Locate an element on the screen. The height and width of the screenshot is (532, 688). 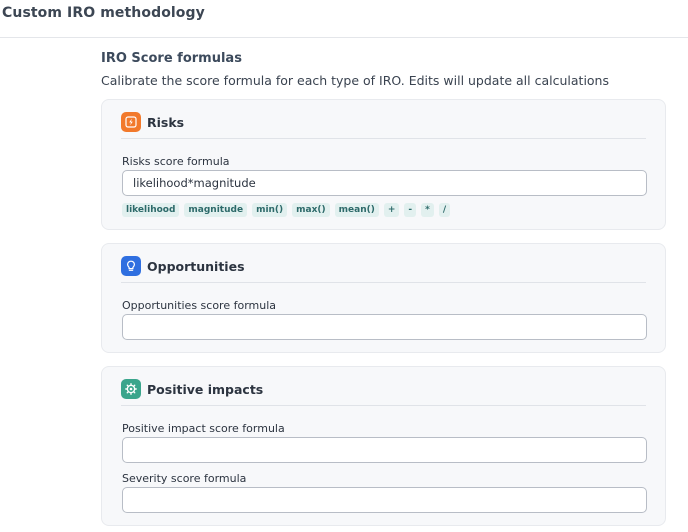
token-chip-magnitude: magnitude is located at coordinates (216, 210).